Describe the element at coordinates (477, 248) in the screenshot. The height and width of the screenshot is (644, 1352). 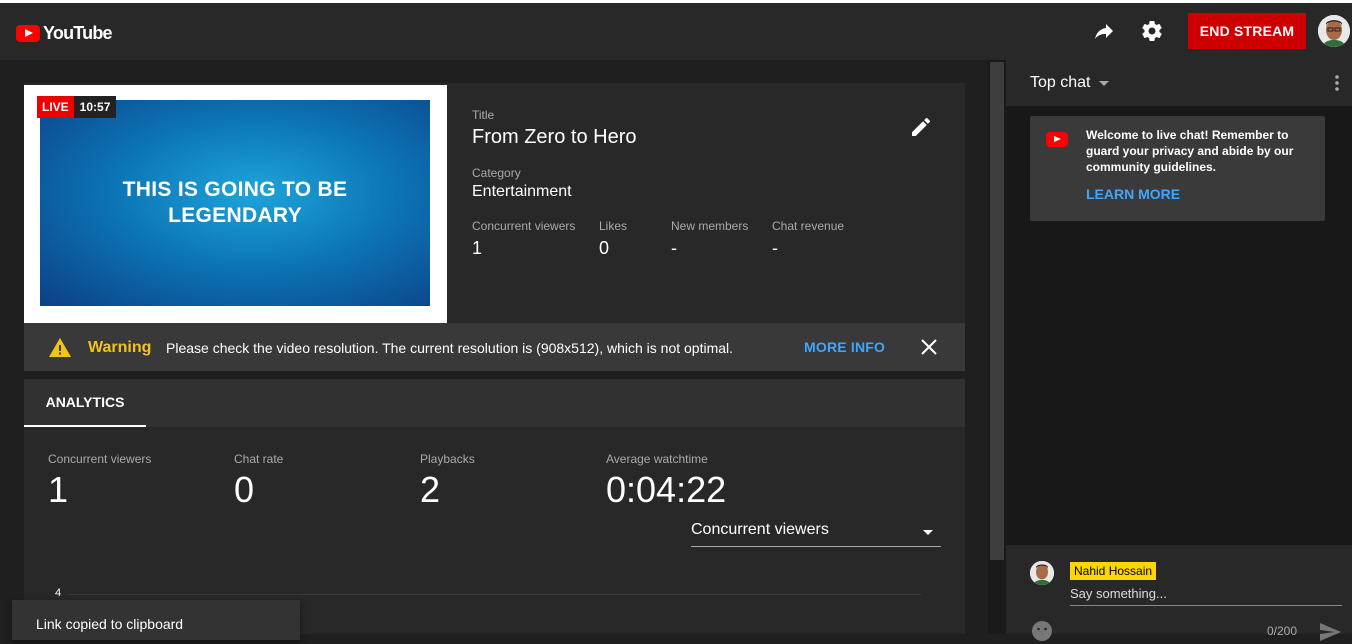
I see `stat-value: 1` at that location.